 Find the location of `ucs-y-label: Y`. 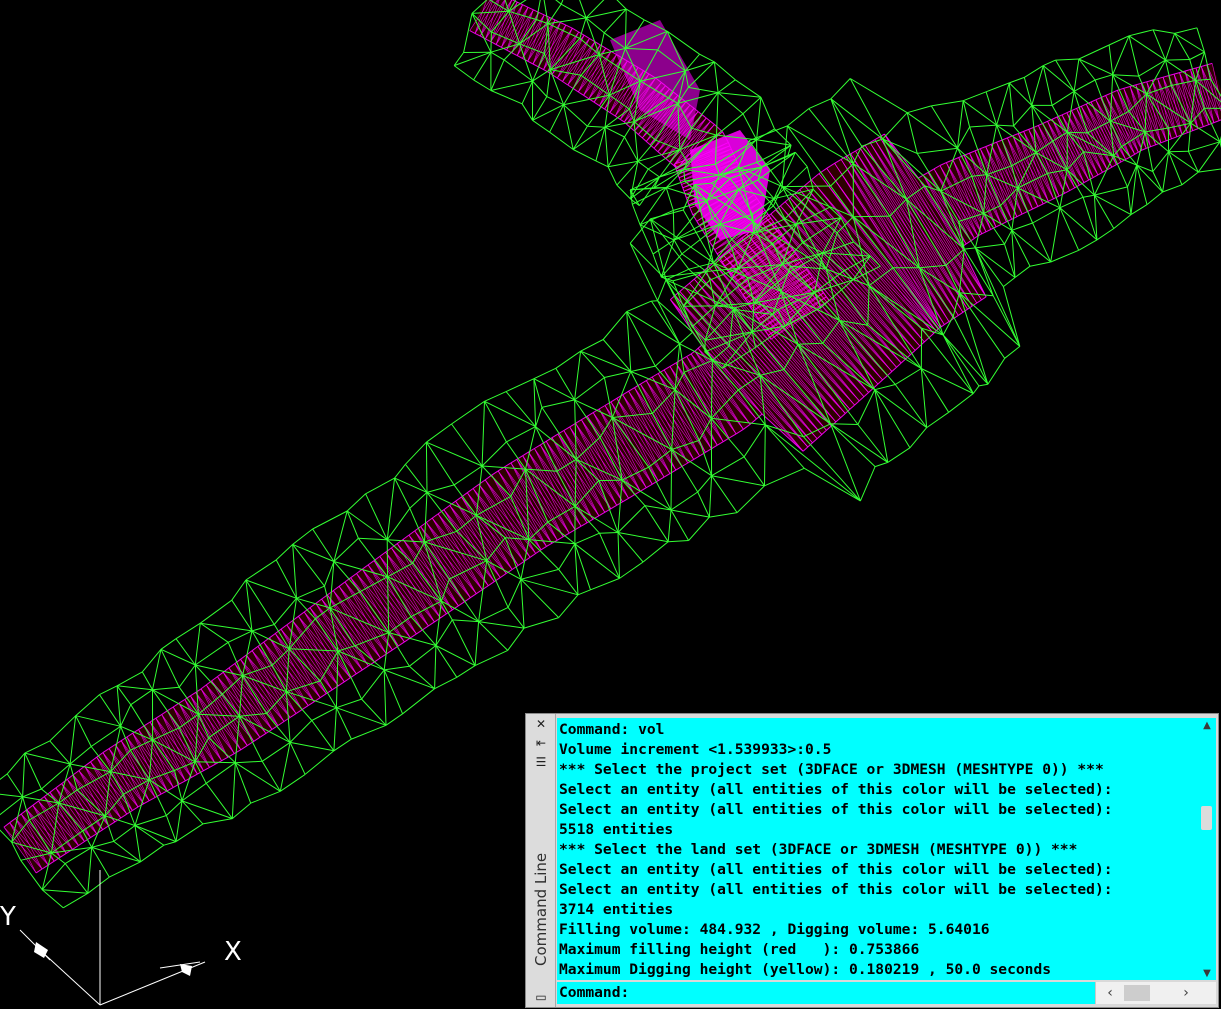

ucs-y-label: Y is located at coordinates (8, 917).